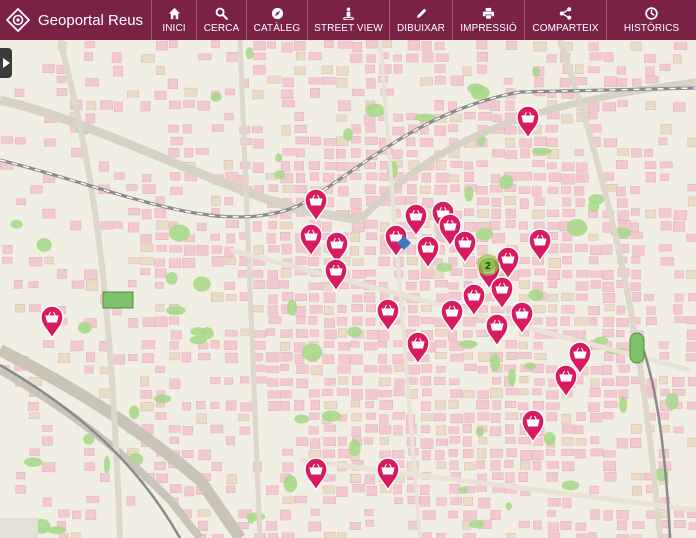 Image resolution: width=696 pixels, height=538 pixels. What do you see at coordinates (488, 28) in the screenshot?
I see `nav-impressio-label: IMPRESSIÓ` at bounding box center [488, 28].